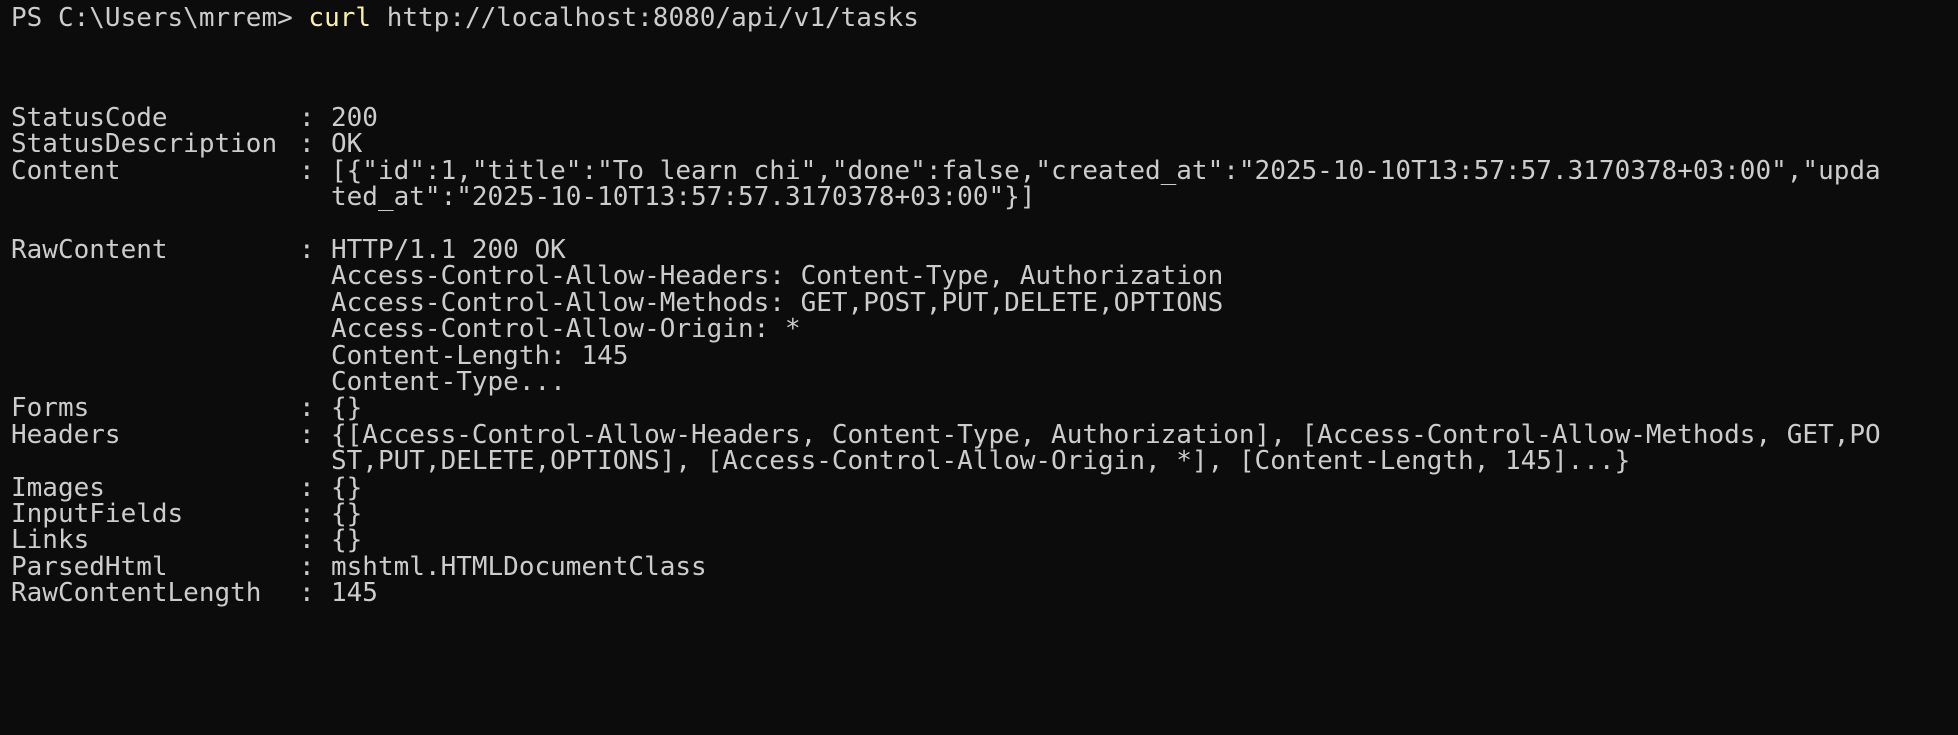 Image resolution: width=1958 pixels, height=735 pixels. Describe the element at coordinates (66, 434) in the screenshot. I see `property-key: Headers` at that location.